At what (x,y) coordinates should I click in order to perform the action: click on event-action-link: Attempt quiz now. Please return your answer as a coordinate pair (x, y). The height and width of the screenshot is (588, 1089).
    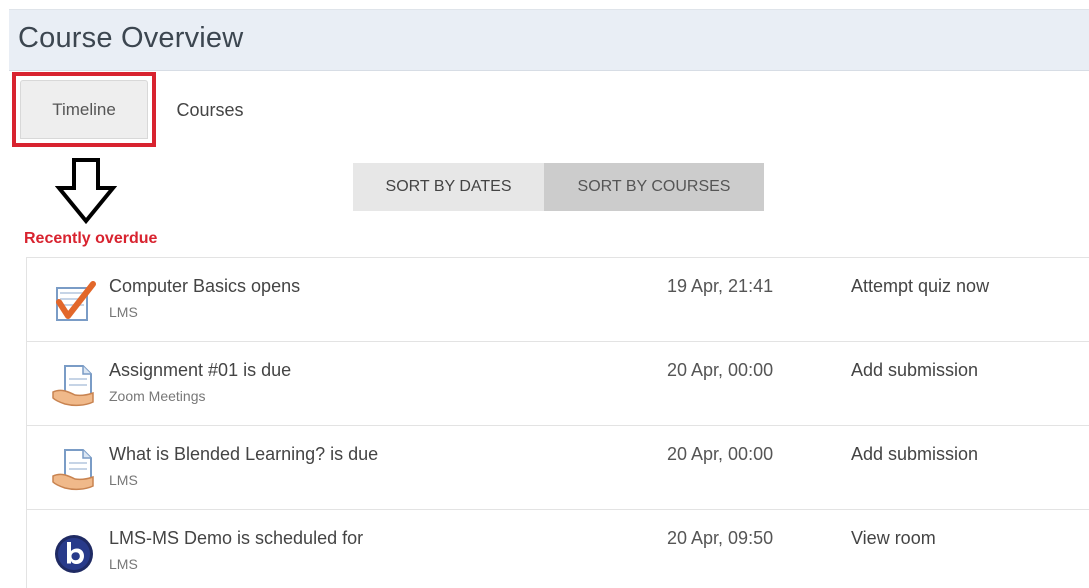
    Looking at the image, I should click on (920, 286).